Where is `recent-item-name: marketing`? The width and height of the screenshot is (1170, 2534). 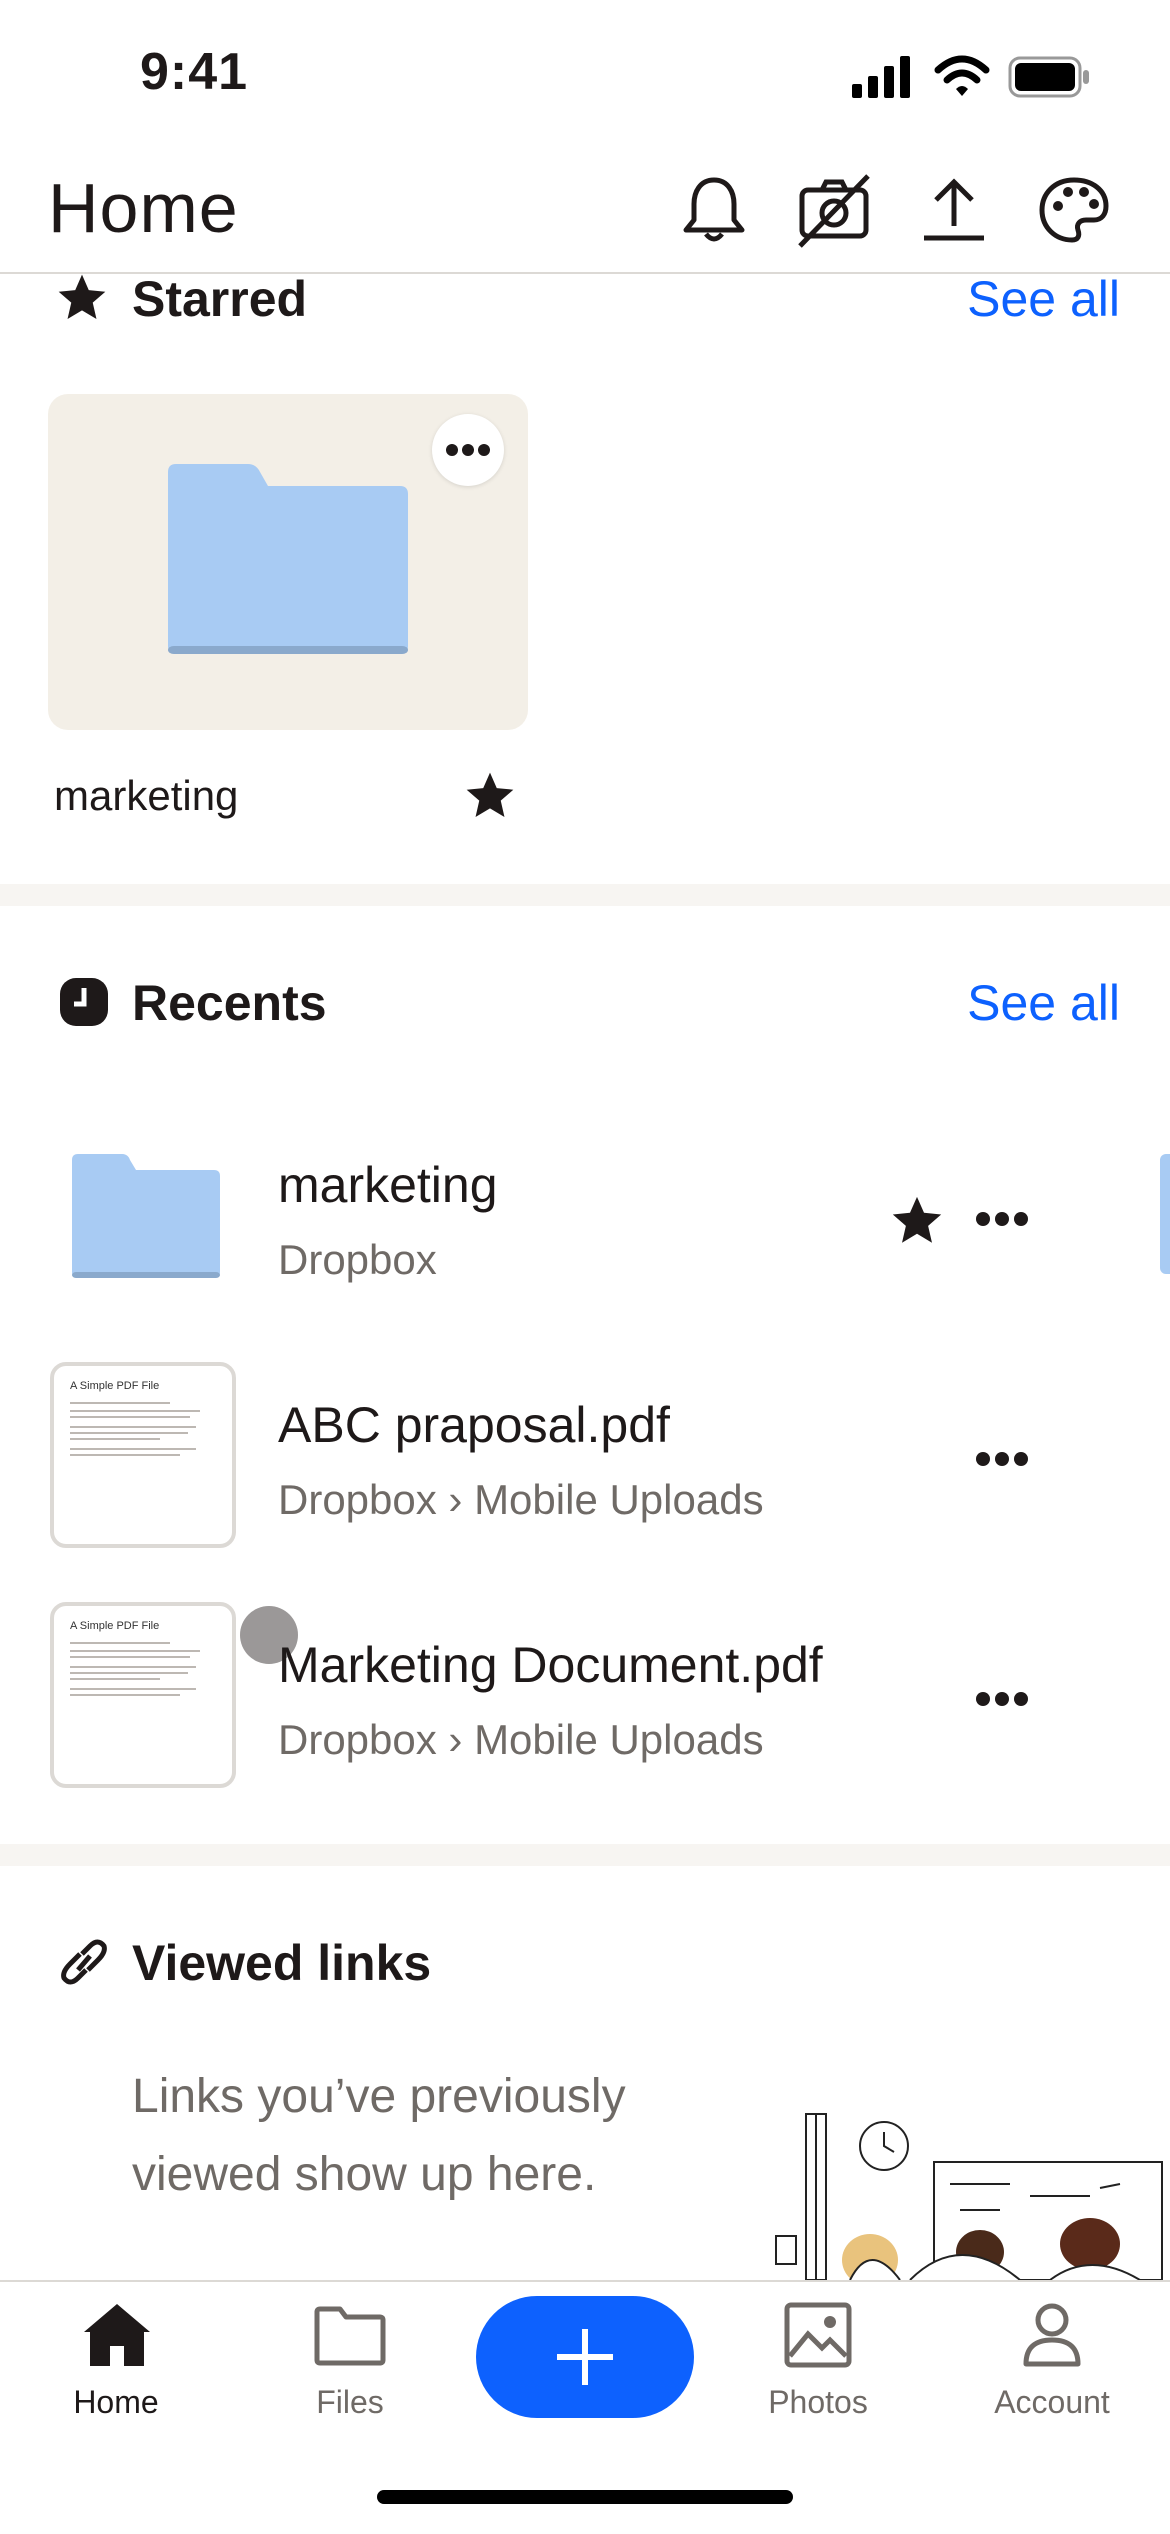 recent-item-name: marketing is located at coordinates (388, 1185).